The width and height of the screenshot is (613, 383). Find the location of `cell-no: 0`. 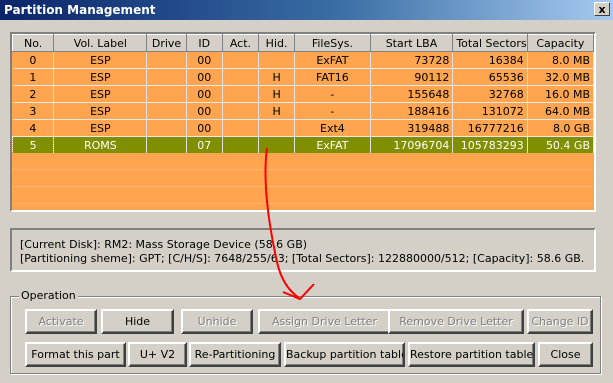

cell-no: 0 is located at coordinates (33, 60).